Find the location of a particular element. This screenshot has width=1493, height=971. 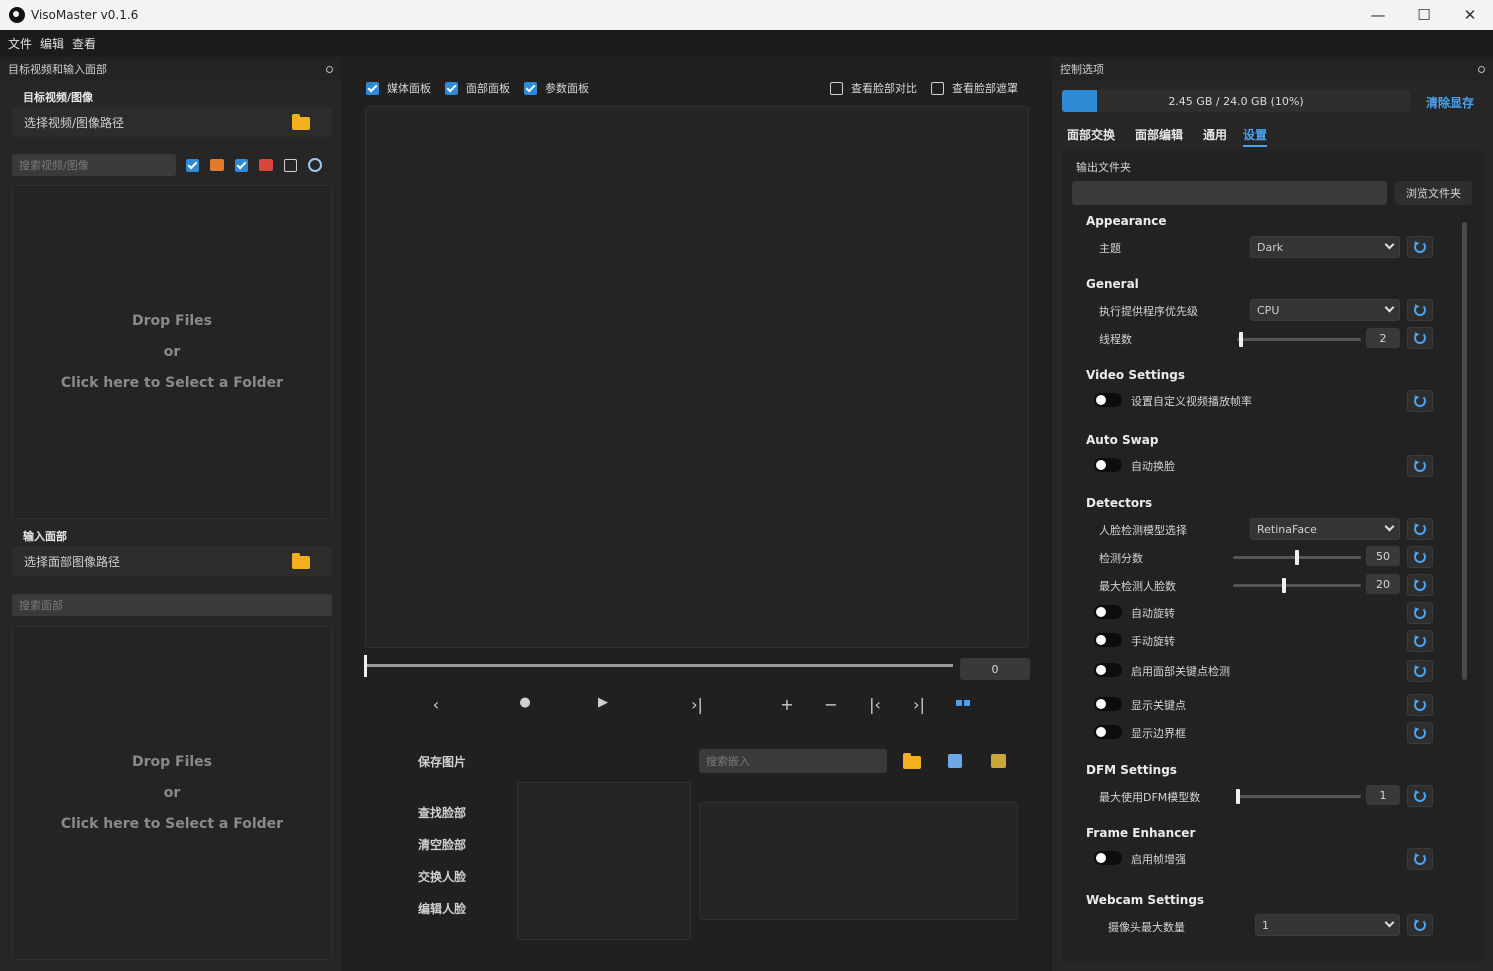

open-embedding-icon is located at coordinates (912, 761).